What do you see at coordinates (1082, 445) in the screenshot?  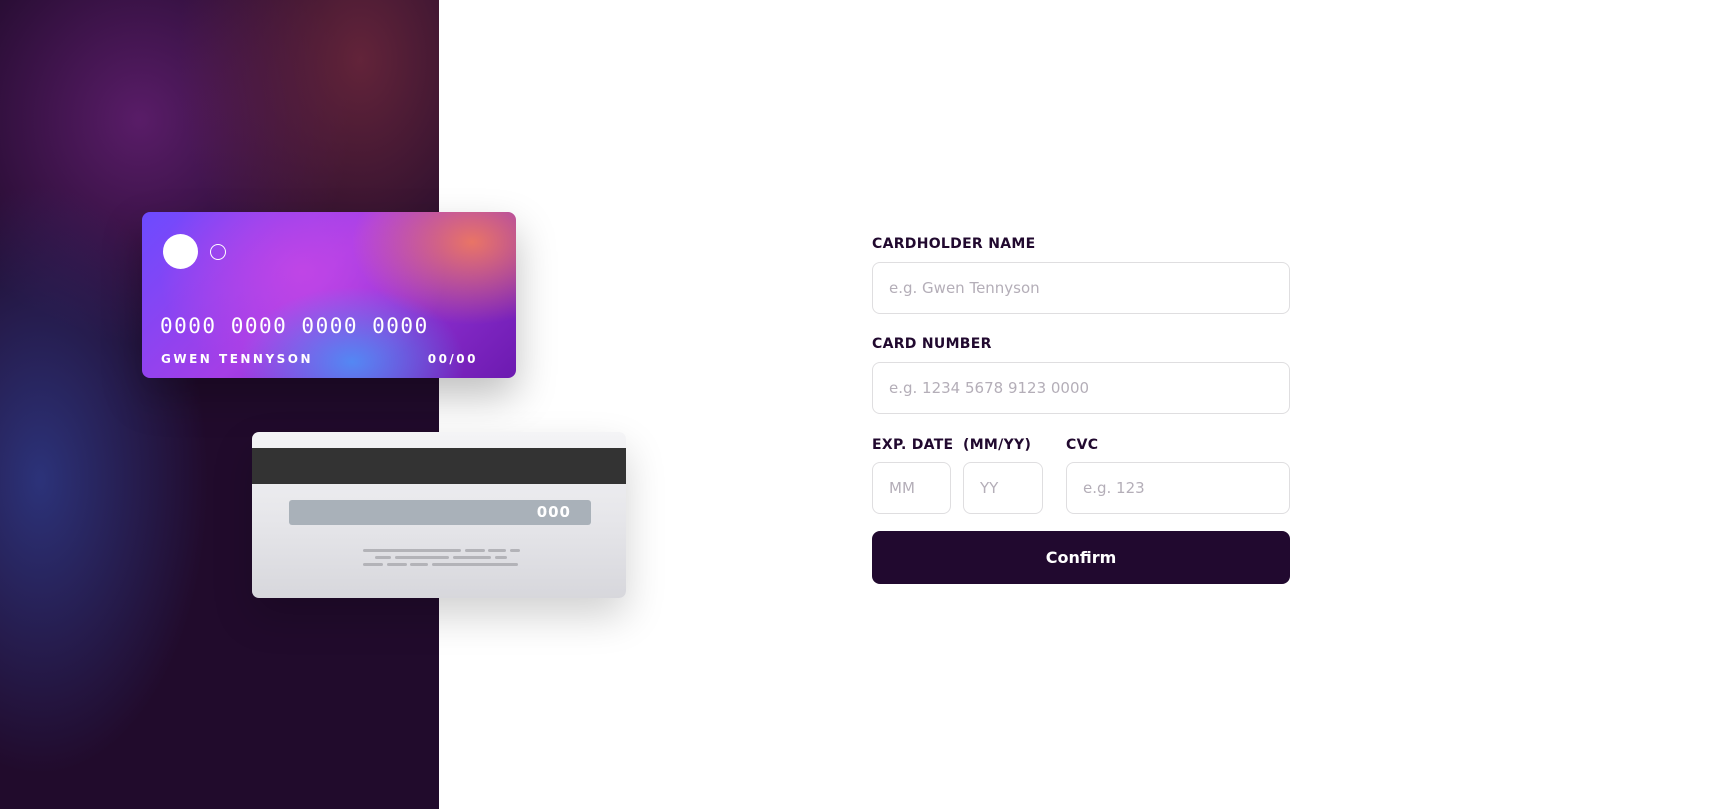 I see `cvc-label: CVC` at bounding box center [1082, 445].